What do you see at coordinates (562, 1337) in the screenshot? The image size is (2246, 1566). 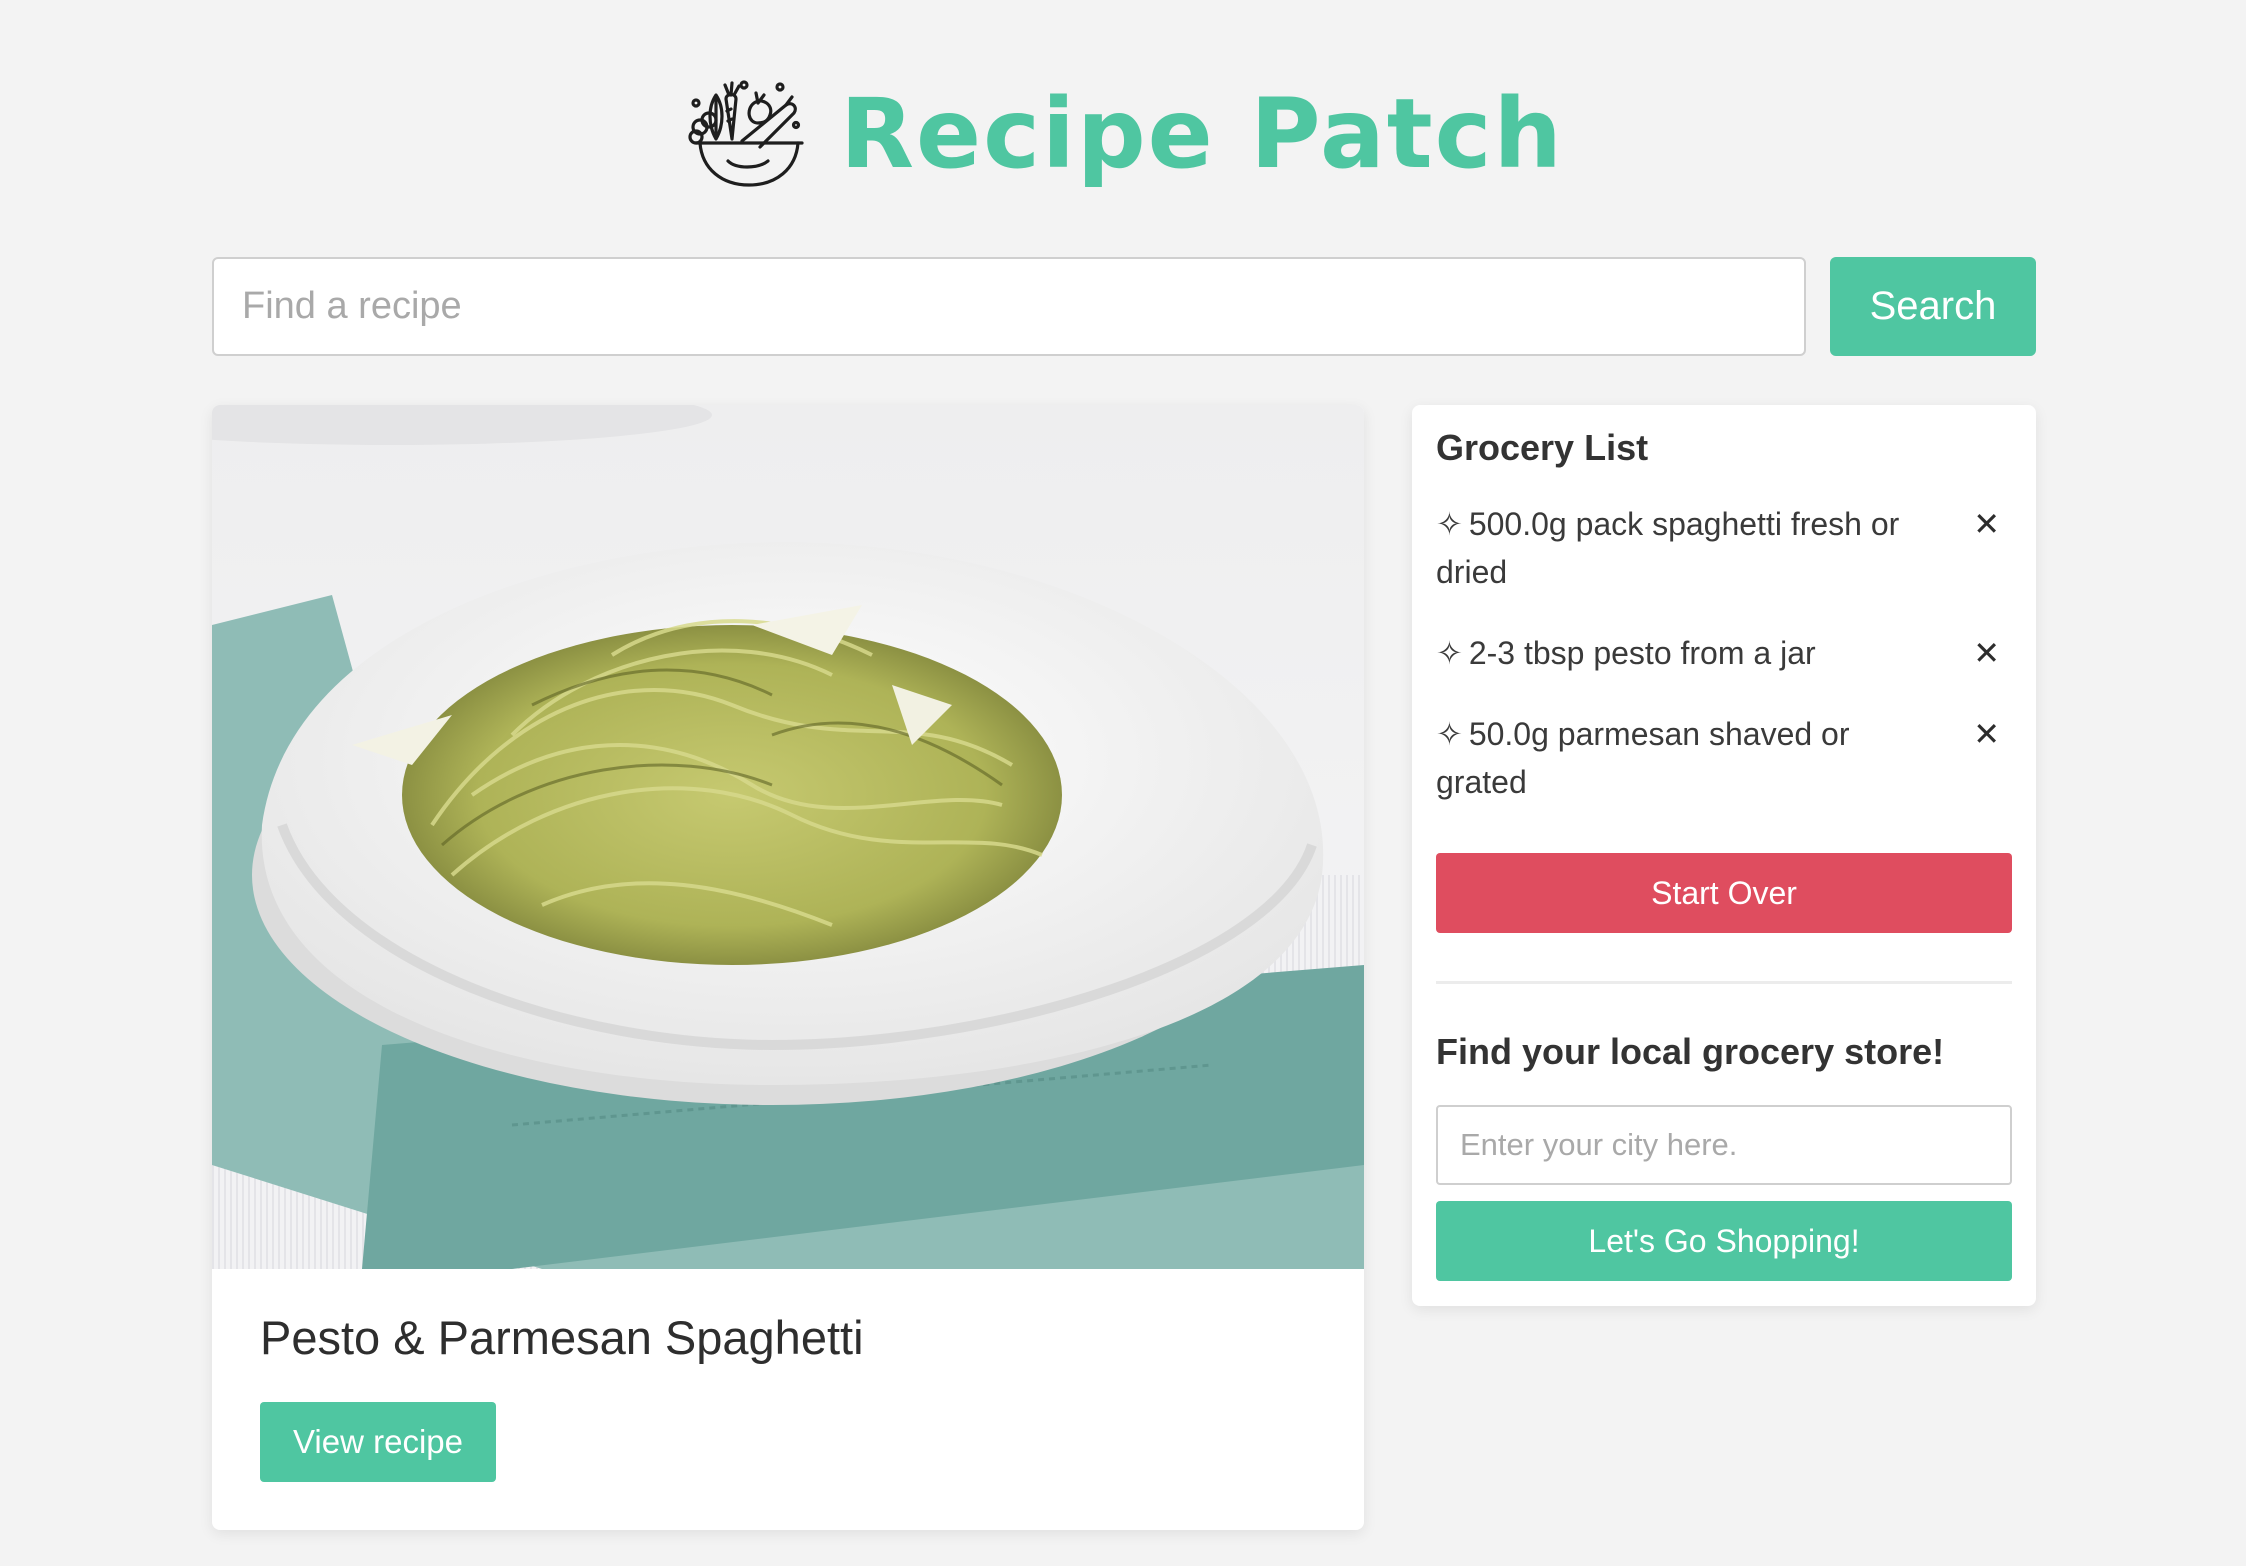 I see `recipe-title: Pesto & Parmesan Spaghetti` at bounding box center [562, 1337].